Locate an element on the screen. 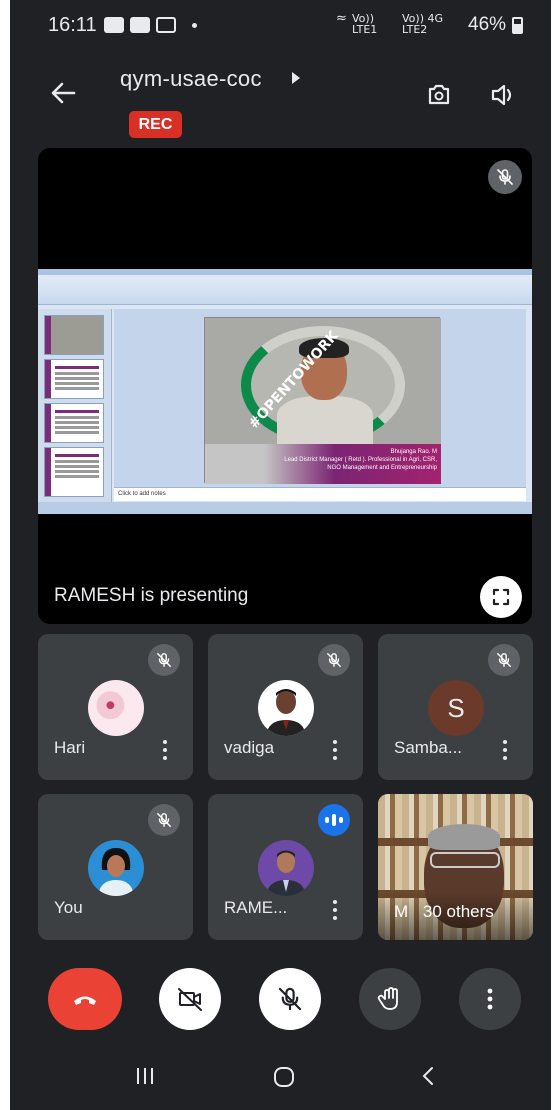 The height and width of the screenshot is (1110, 556). participant-tile-hari: Hari is located at coordinates (115, 707).